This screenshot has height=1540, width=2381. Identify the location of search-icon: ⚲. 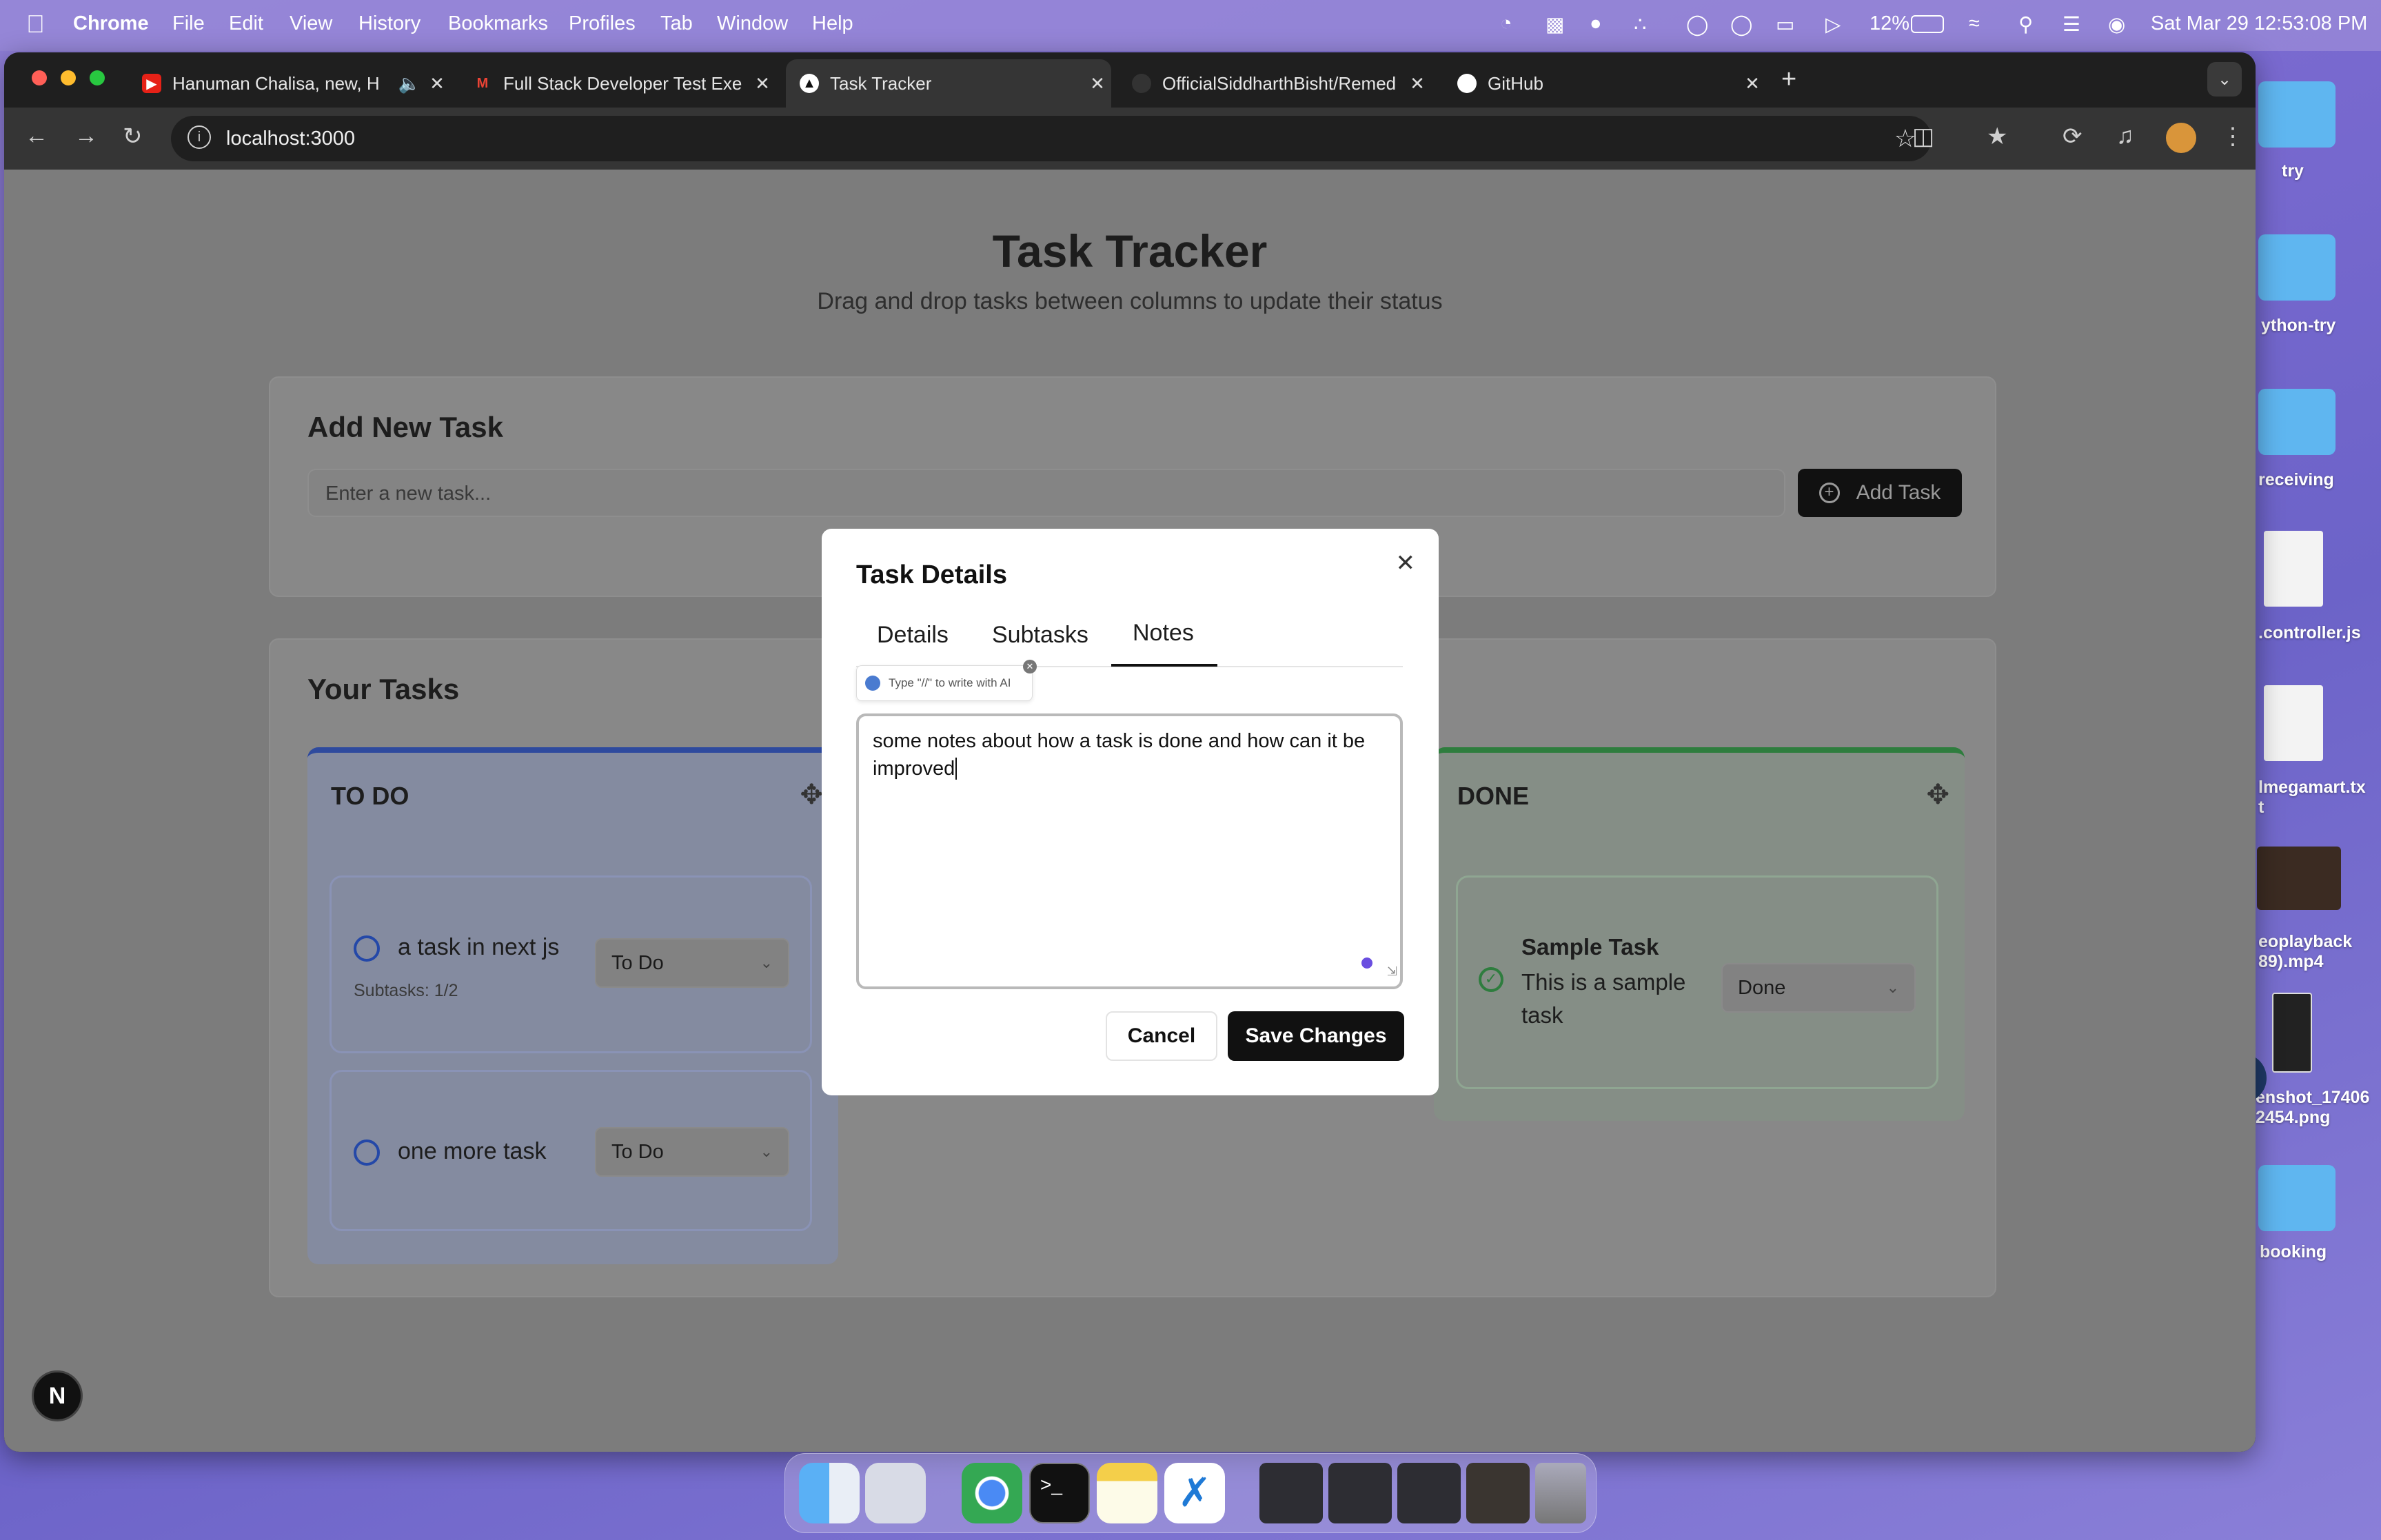
(2025, 25).